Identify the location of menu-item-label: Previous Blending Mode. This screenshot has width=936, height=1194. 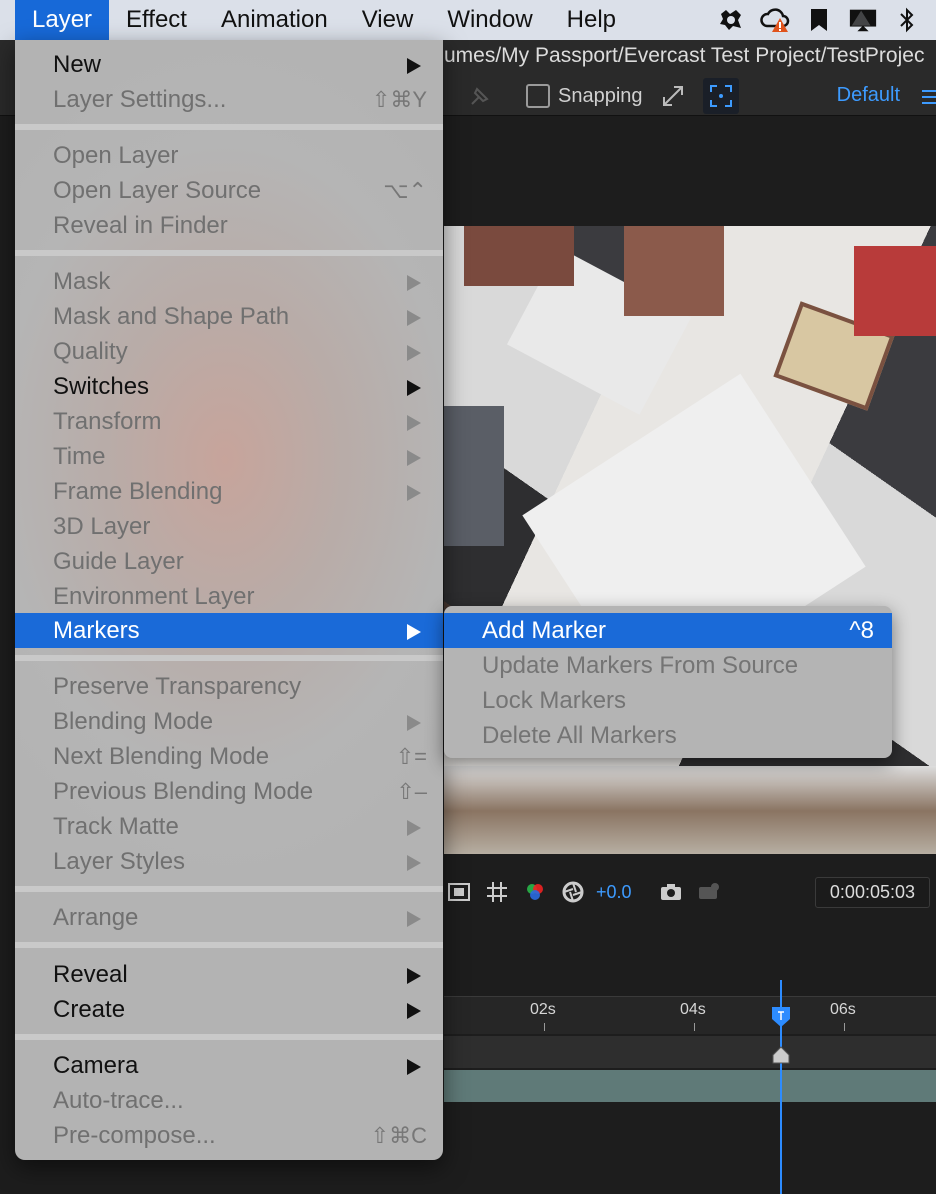
(183, 791).